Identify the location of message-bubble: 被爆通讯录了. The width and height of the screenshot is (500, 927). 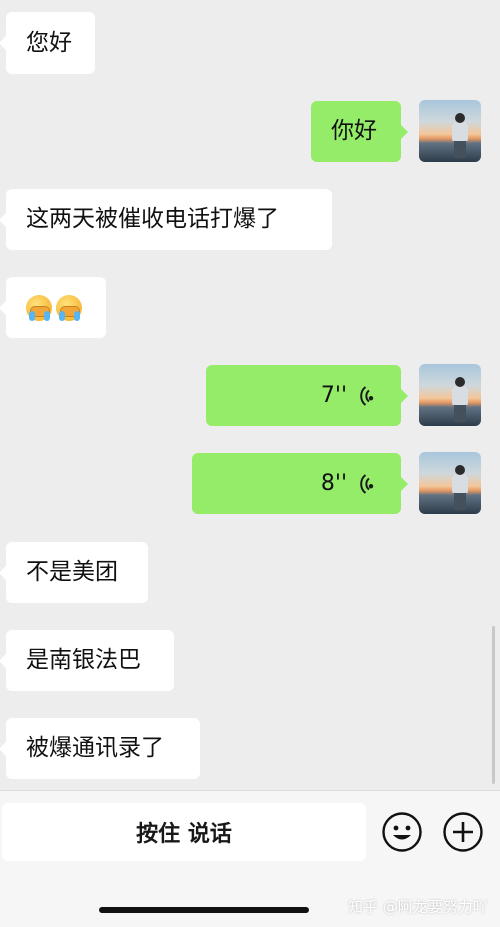
(100, 748).